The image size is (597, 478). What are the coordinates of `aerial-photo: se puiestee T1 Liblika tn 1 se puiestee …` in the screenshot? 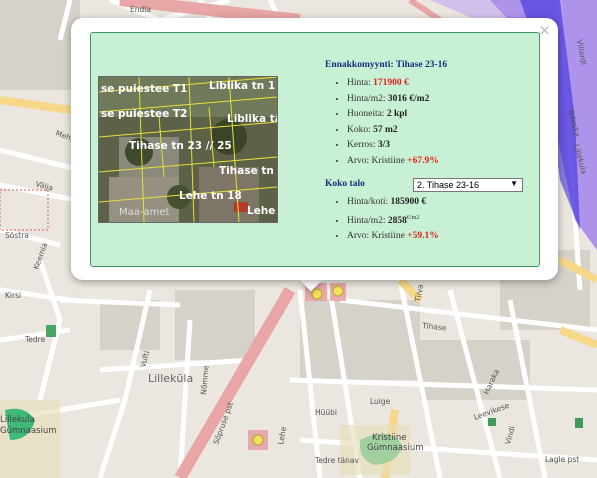 It's located at (188, 149).